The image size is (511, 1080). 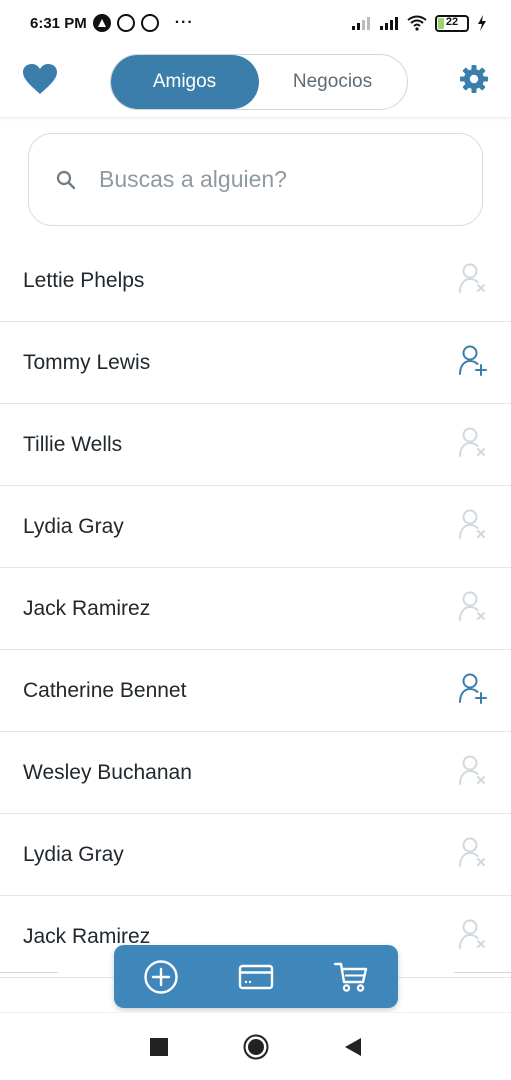 I want to click on card-icon, so click(x=256, y=976).